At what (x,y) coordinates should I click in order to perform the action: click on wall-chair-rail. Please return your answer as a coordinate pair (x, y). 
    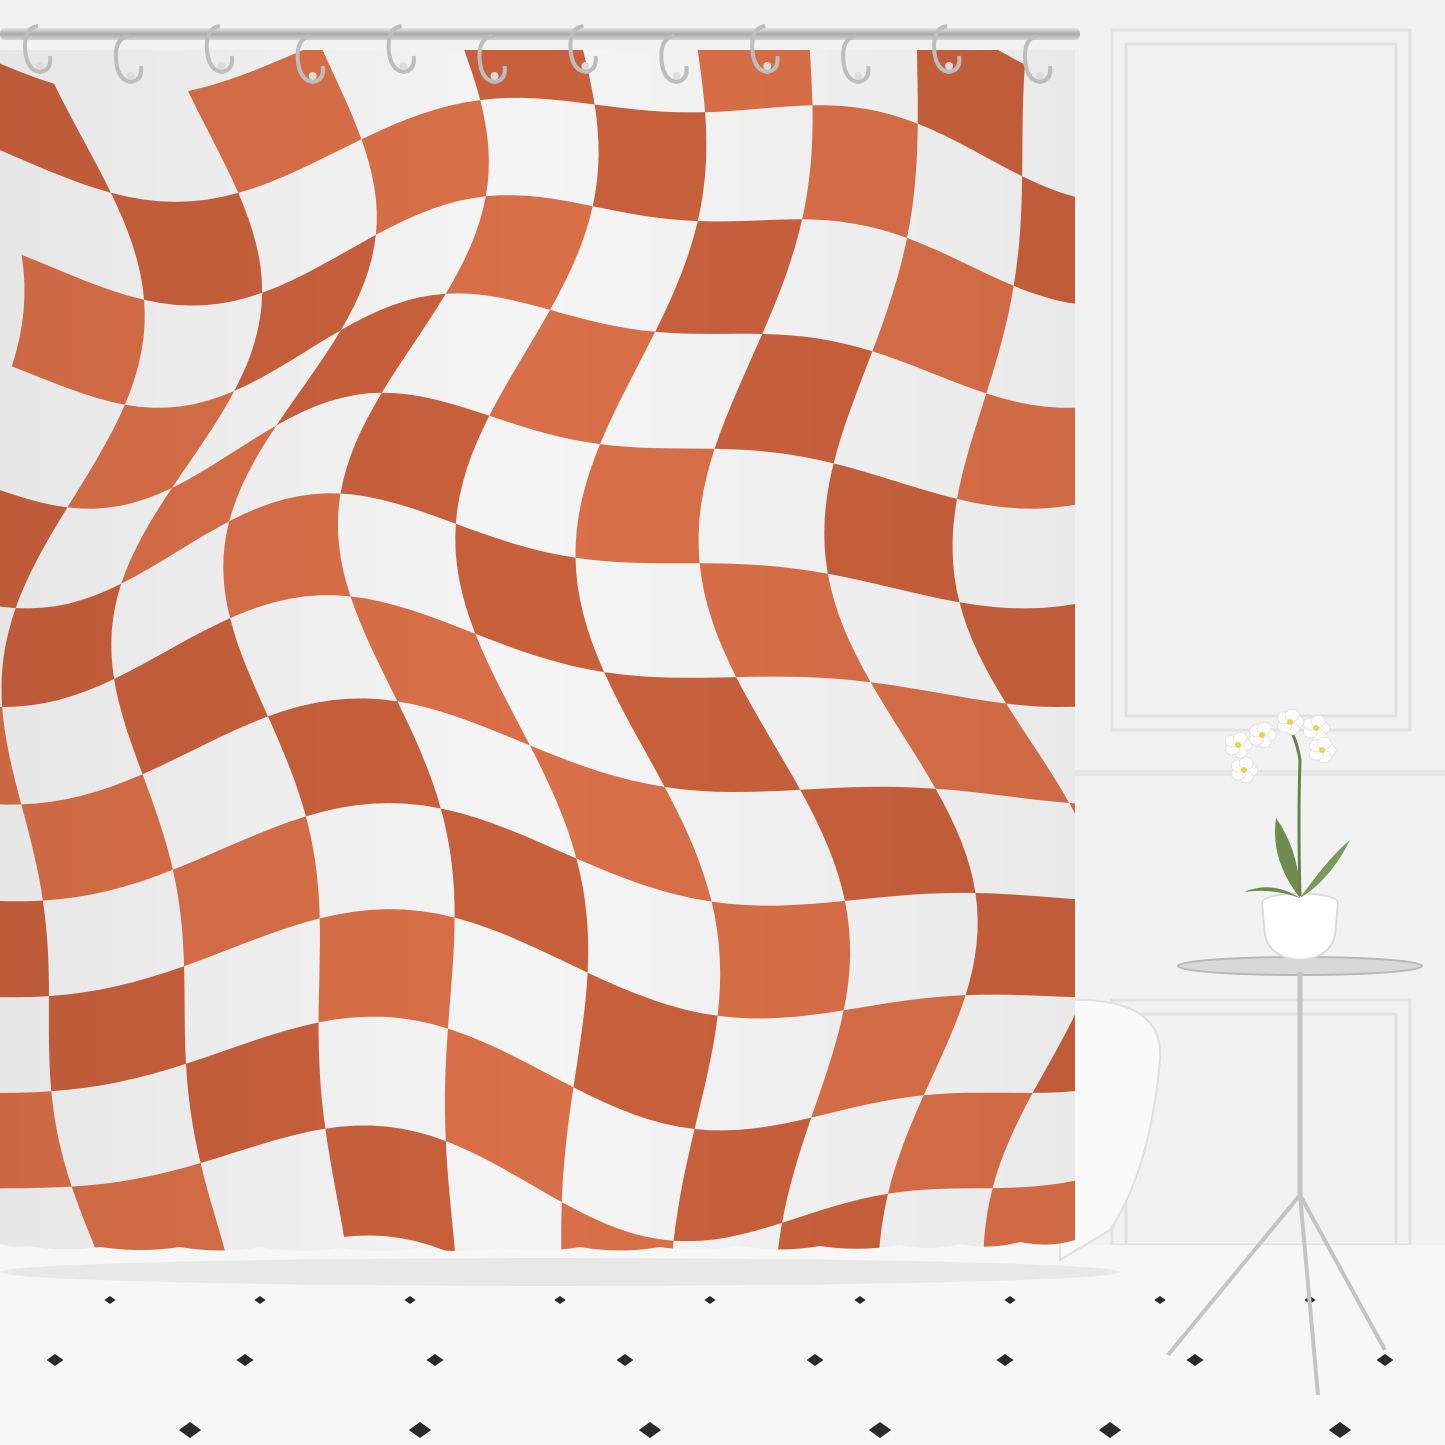
    Looking at the image, I should click on (1260, 773).